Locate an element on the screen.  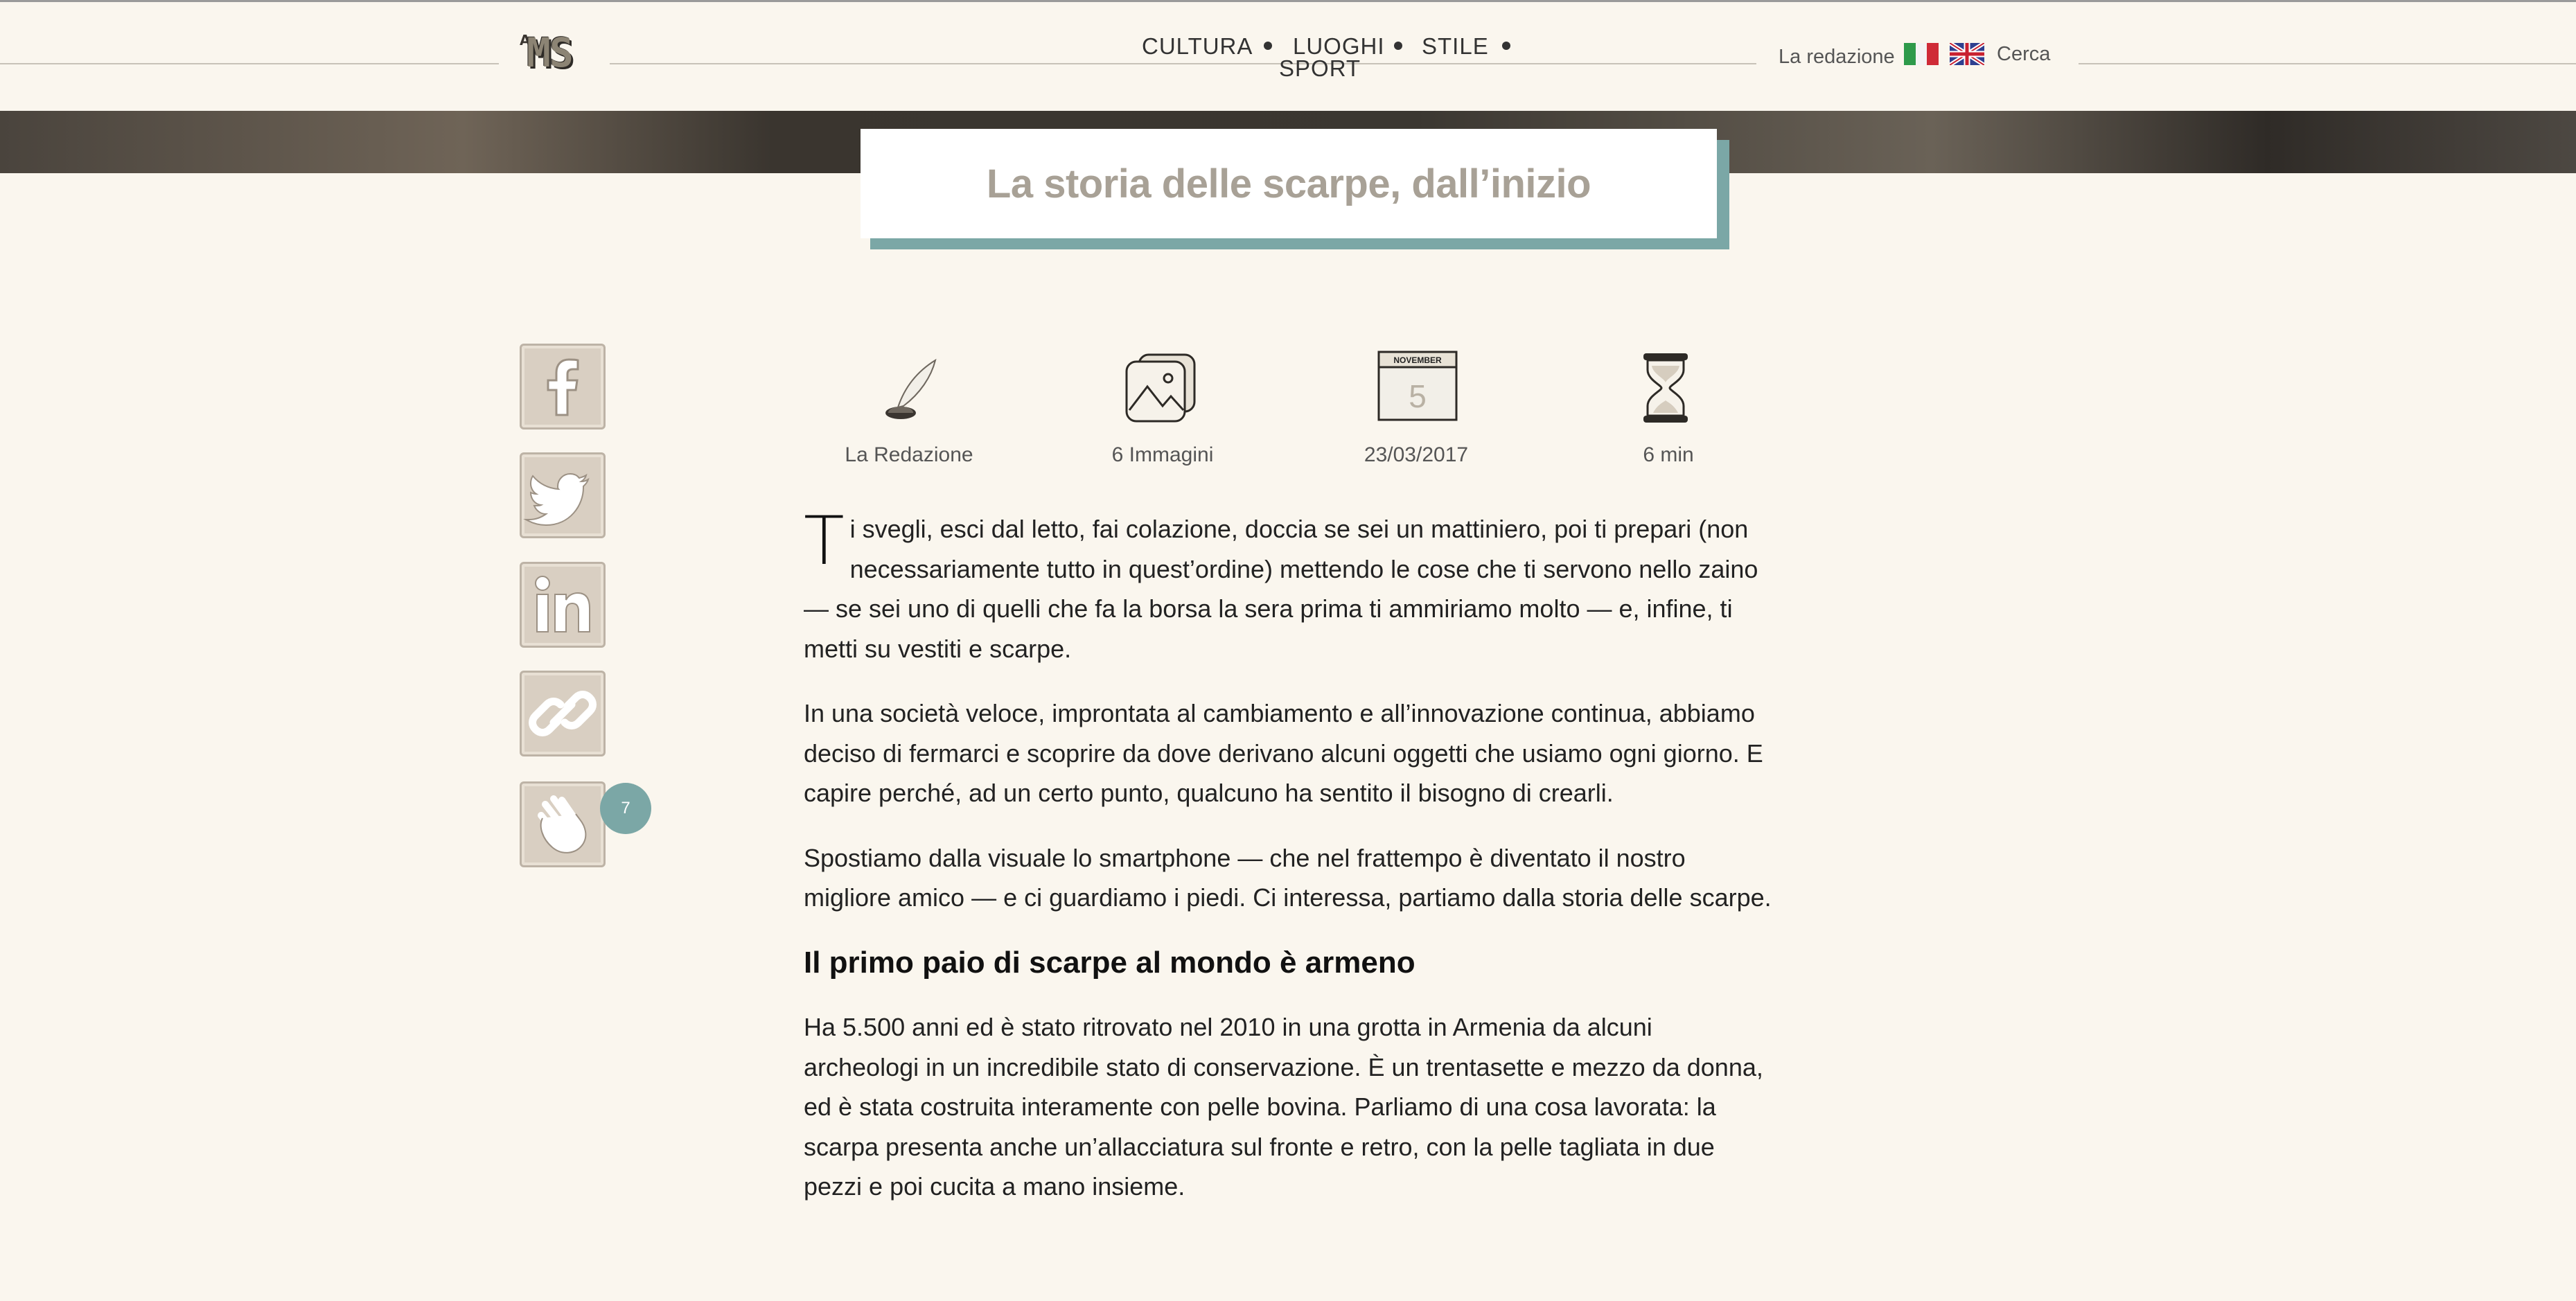
site-logo: A MS is located at coordinates (554, 53).